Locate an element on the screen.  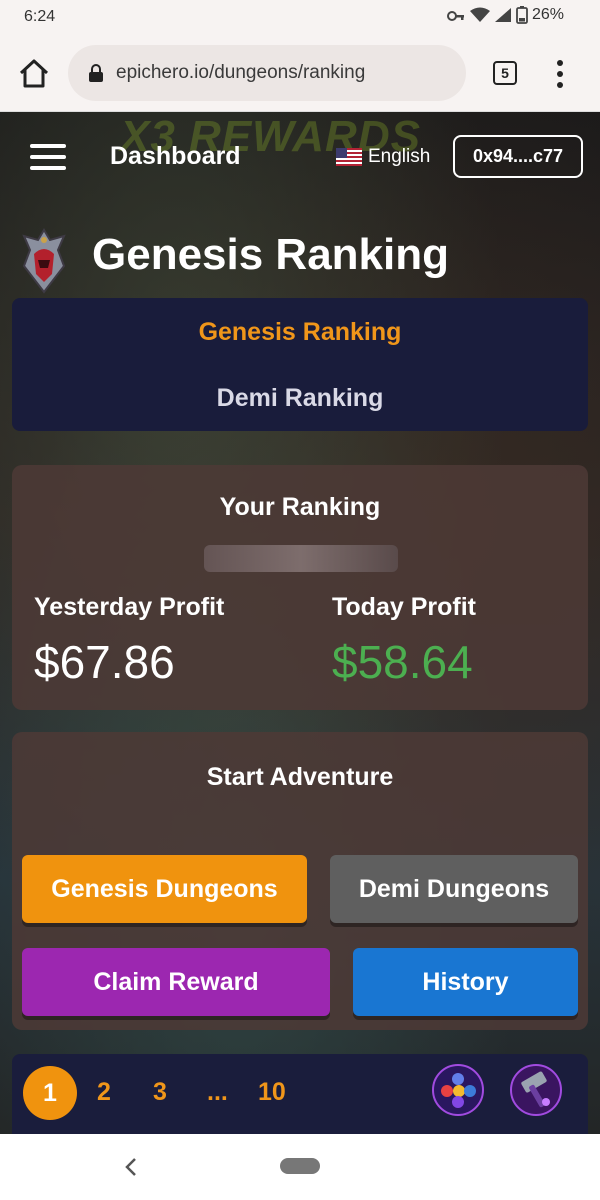
system-nav-bar is located at coordinates (300, 1167).